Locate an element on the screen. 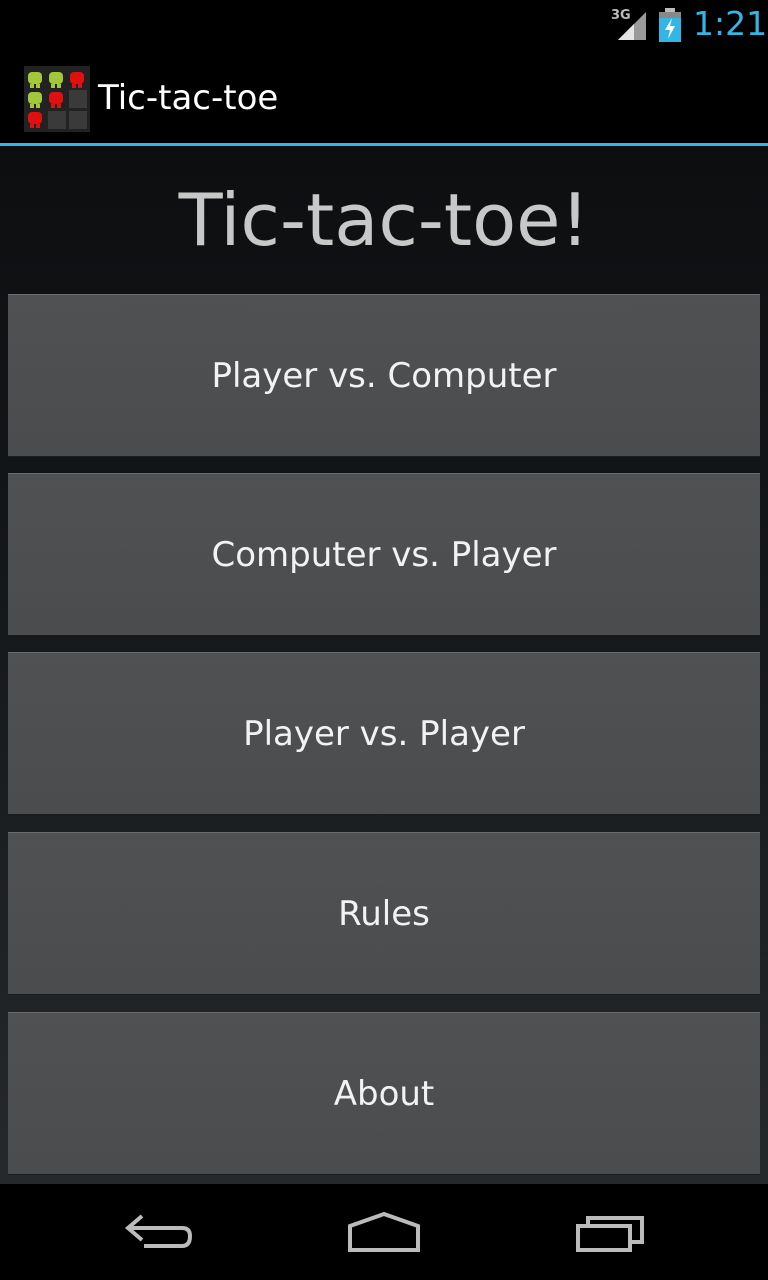 This screenshot has width=768, height=1280. computer-vs-player-button: Computer vs. Player is located at coordinates (384, 554).